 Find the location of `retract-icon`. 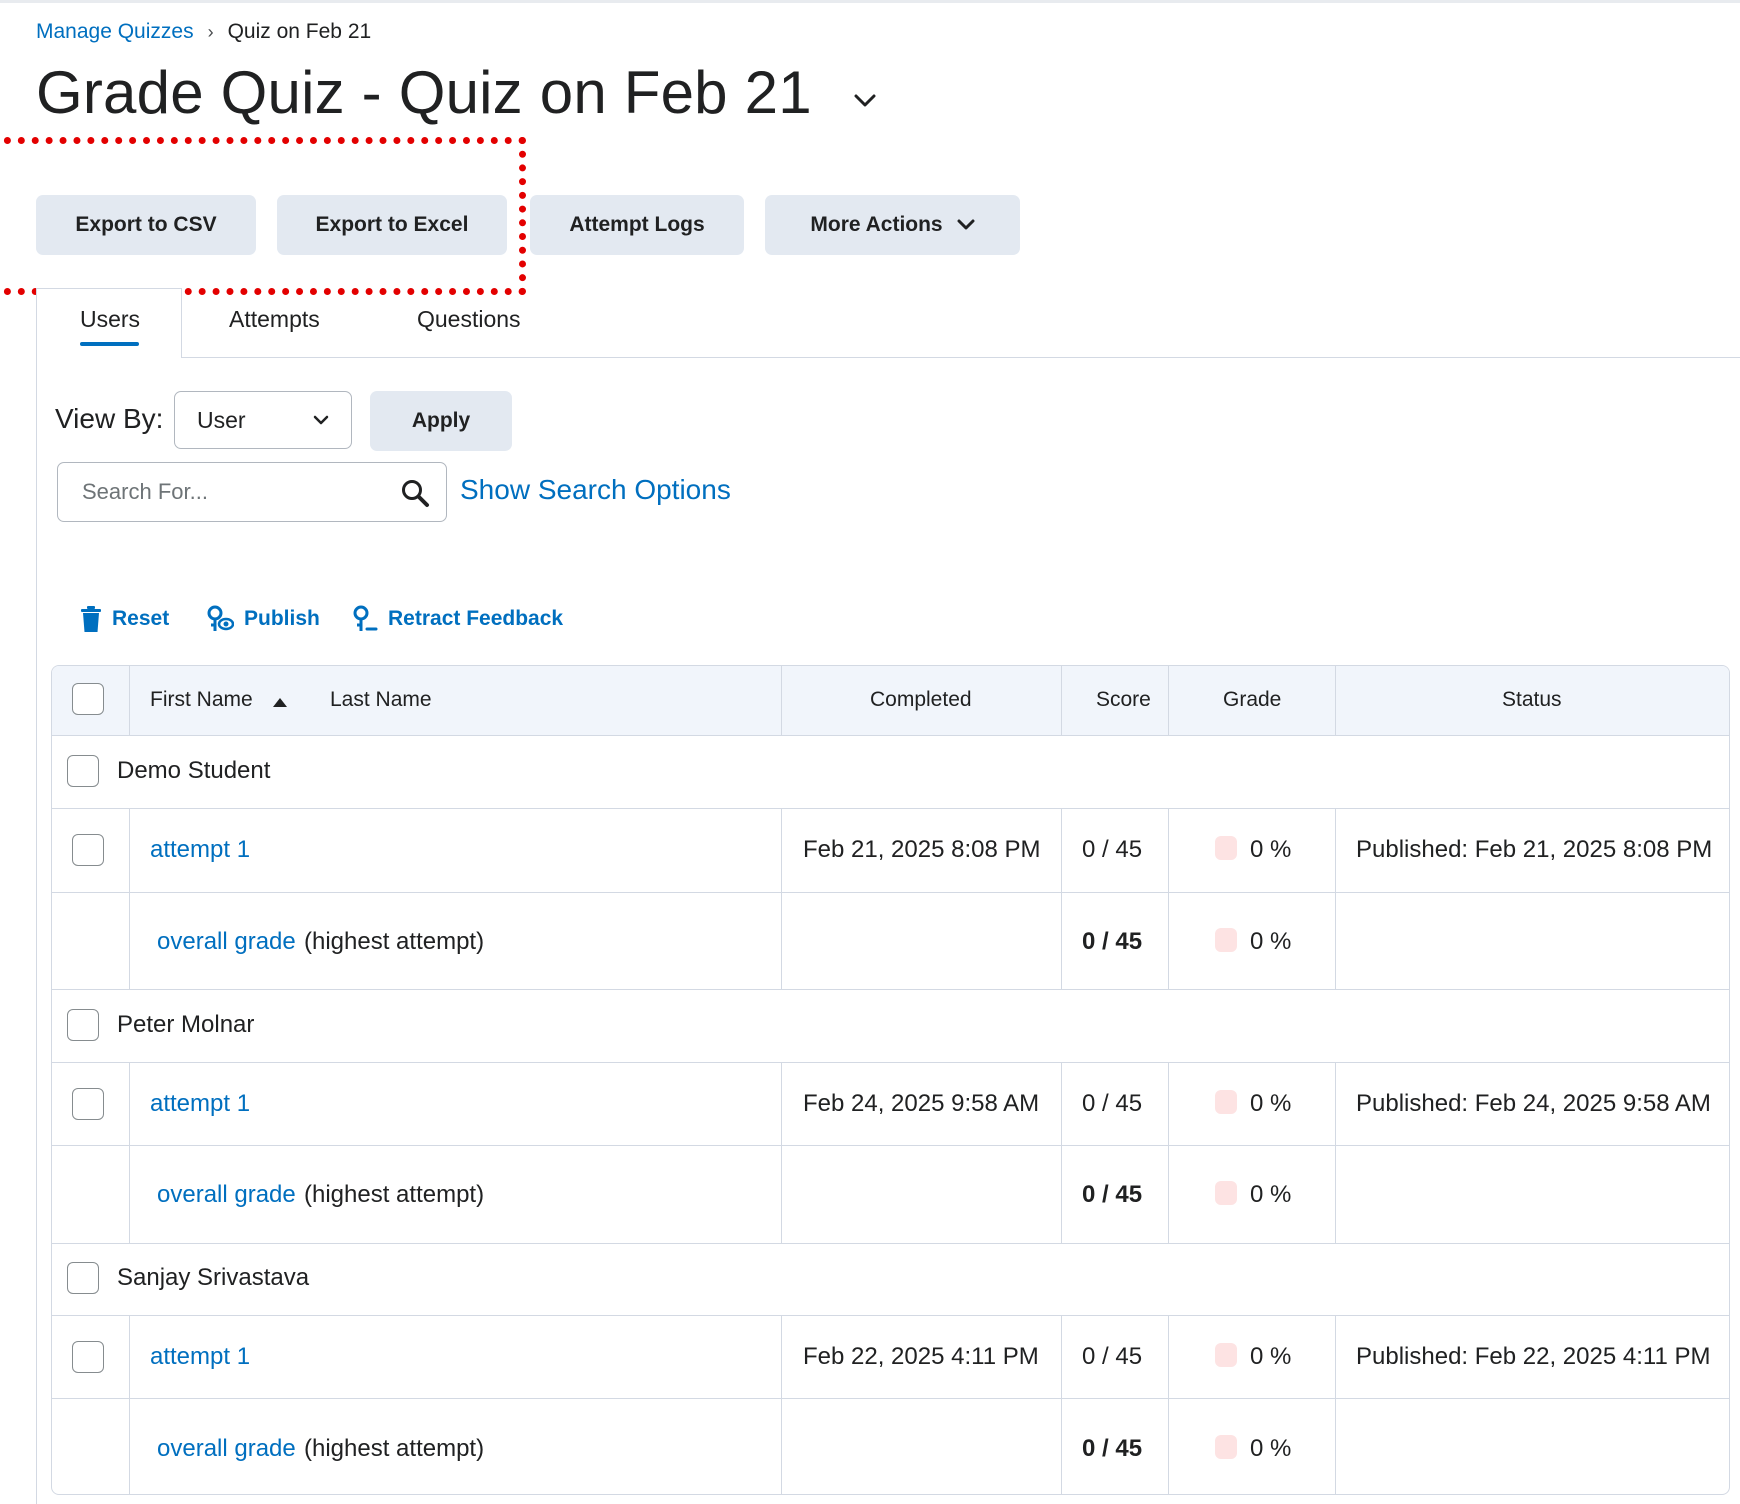

retract-icon is located at coordinates (365, 618).